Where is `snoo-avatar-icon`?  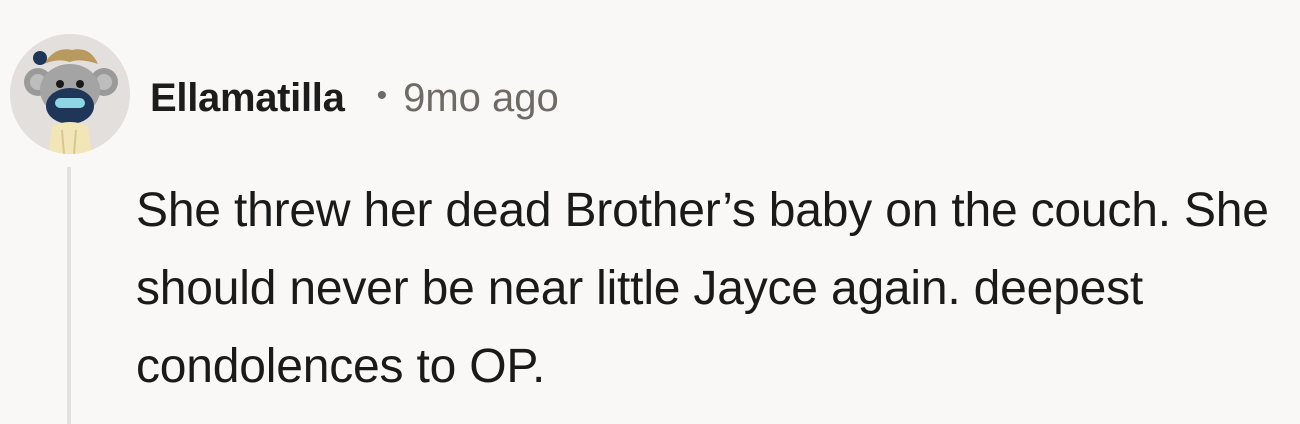
snoo-avatar-icon is located at coordinates (70, 94).